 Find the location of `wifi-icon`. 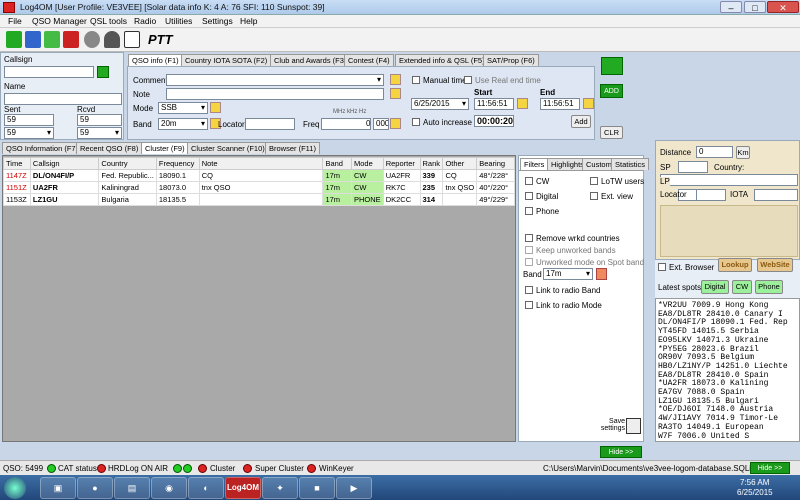

wifi-icon is located at coordinates (14, 39).